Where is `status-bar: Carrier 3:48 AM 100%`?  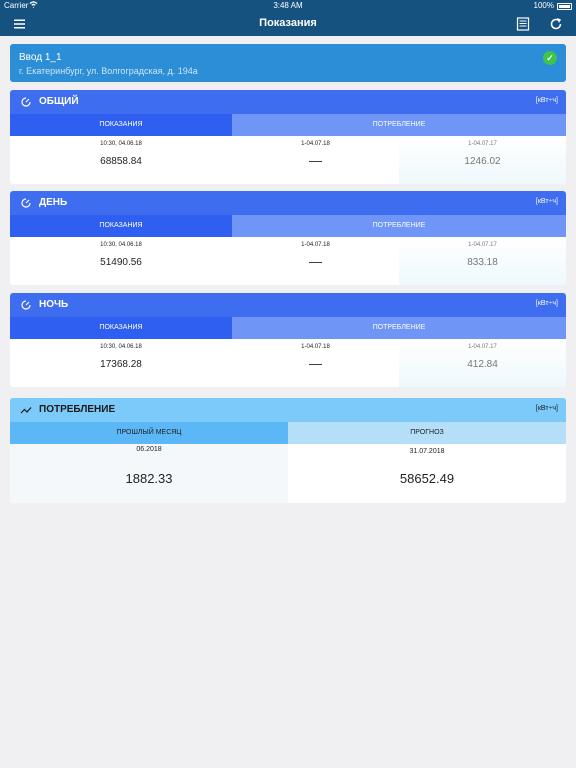
status-bar: Carrier 3:48 AM 100% is located at coordinates (288, 6).